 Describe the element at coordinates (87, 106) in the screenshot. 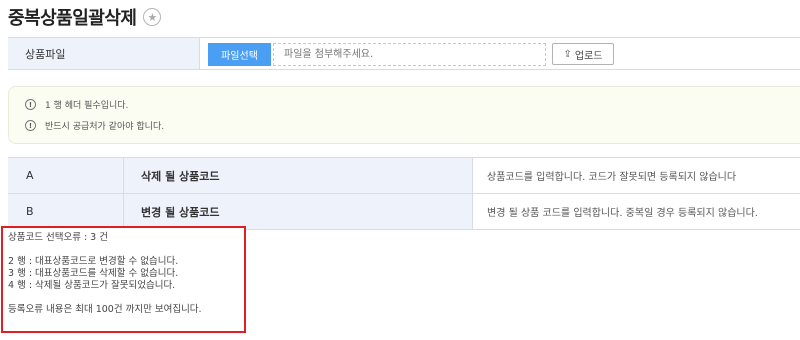

I see `notice-text: 1 행 헤더 필수입니다.` at that location.